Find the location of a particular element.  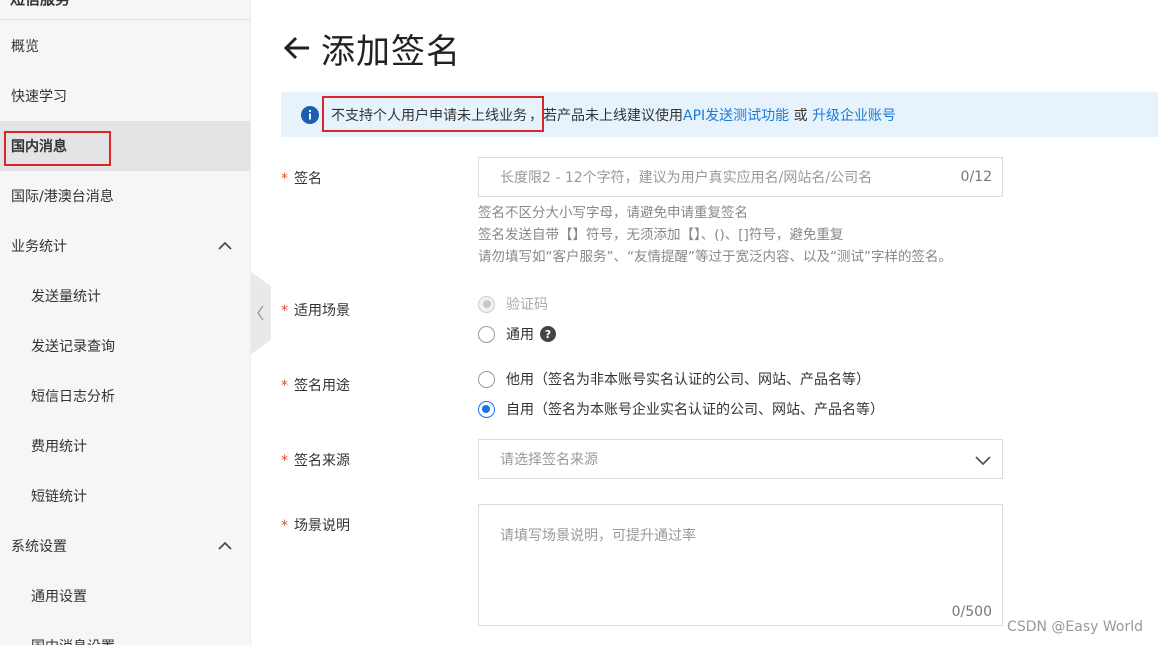

signature-label: * 签名 is located at coordinates (301, 178).